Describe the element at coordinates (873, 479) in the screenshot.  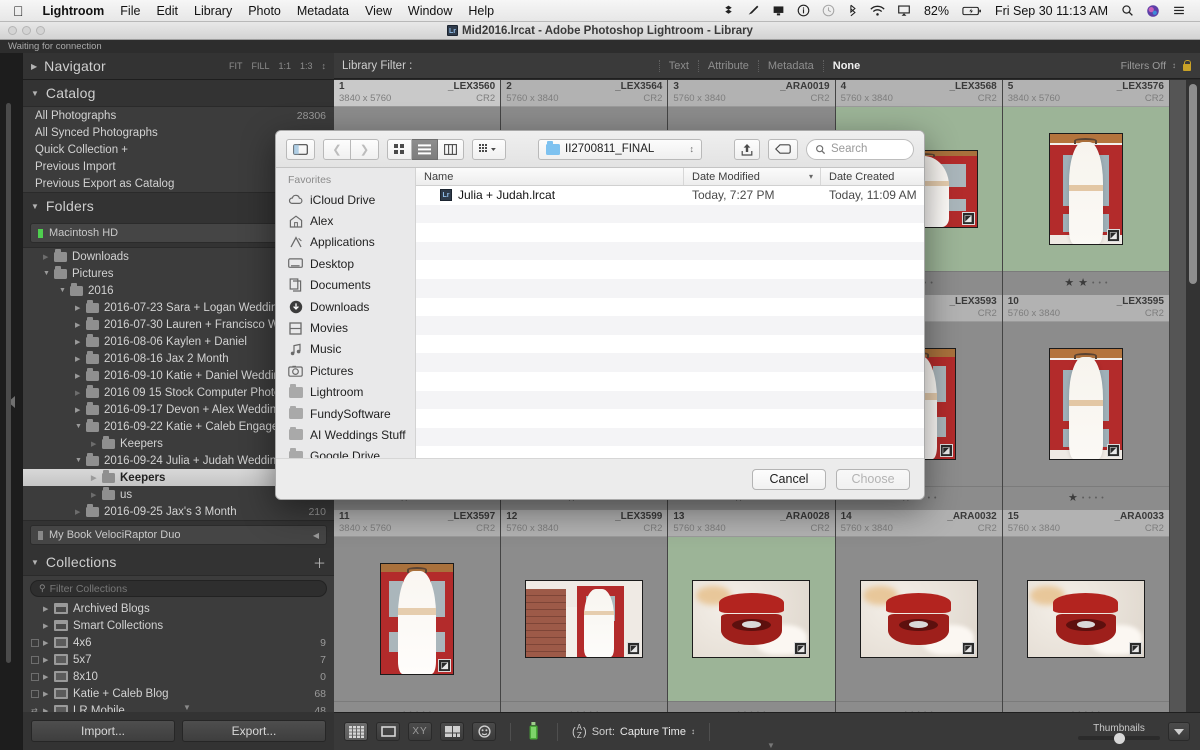
I see `choose-button: Choose` at that location.